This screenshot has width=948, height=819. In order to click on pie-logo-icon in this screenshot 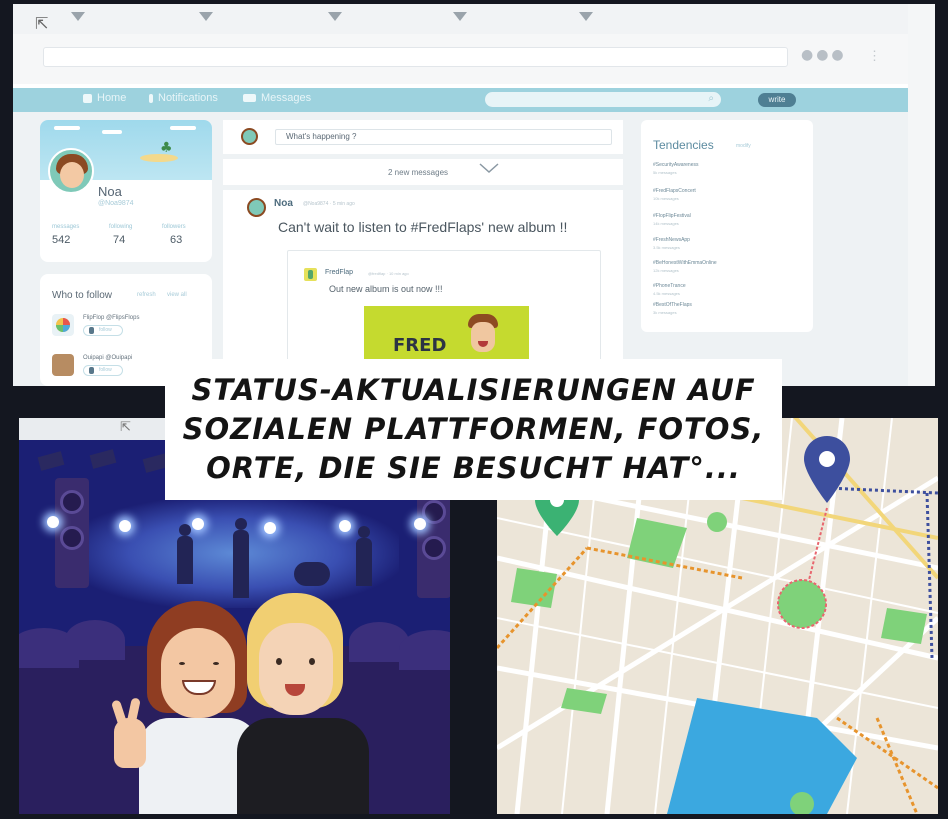, I will do `click(63, 325)`.